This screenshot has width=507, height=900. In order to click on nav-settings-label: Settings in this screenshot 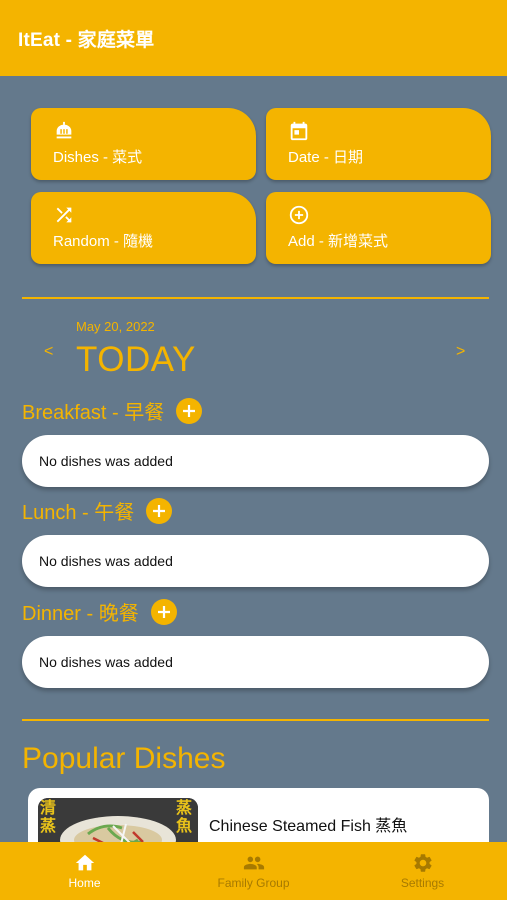, I will do `click(422, 883)`.